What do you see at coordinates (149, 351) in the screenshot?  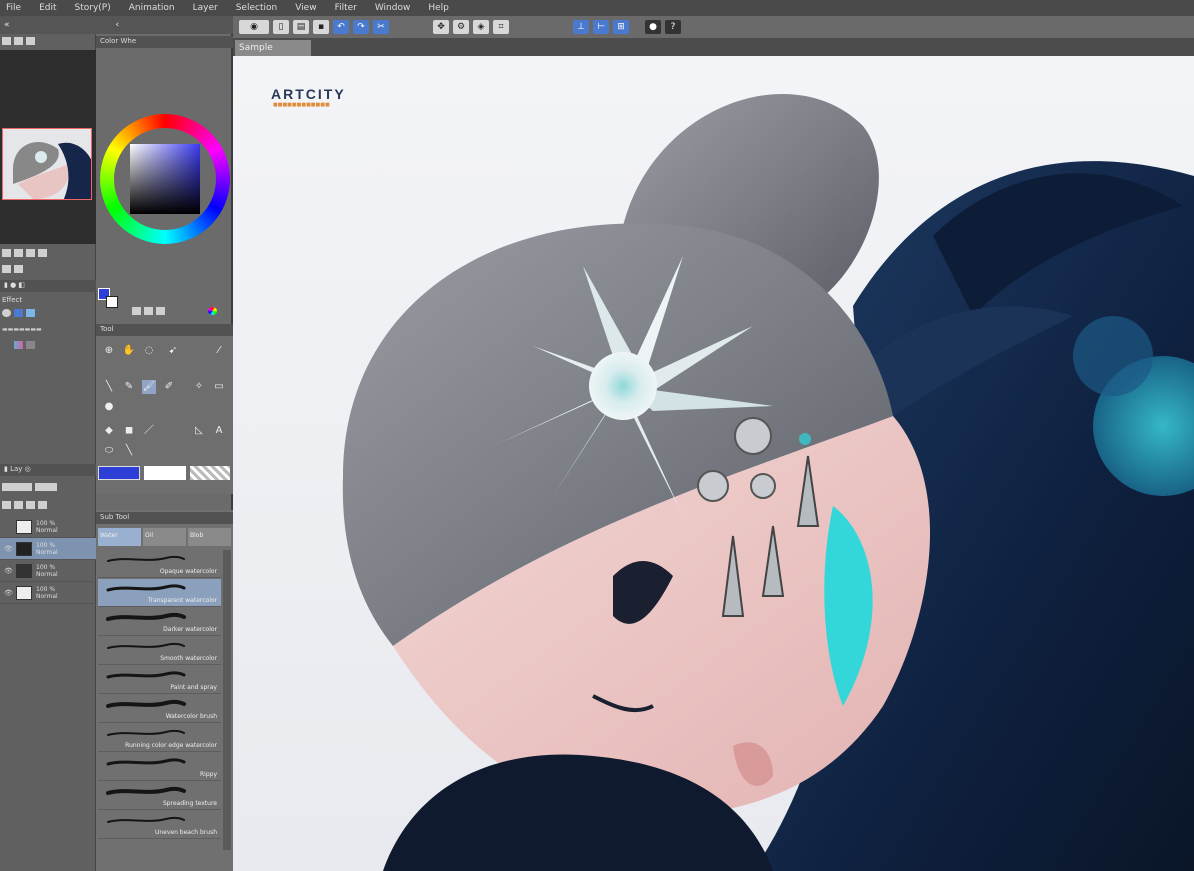 I see `lasso-tool-icon: ◌` at bounding box center [149, 351].